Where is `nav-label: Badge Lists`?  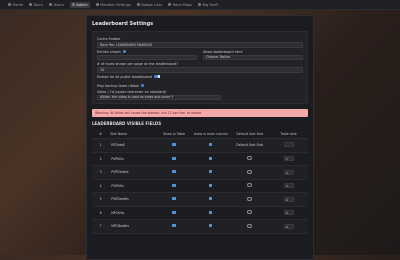
nav-label: Badge Lists is located at coordinates (152, 4).